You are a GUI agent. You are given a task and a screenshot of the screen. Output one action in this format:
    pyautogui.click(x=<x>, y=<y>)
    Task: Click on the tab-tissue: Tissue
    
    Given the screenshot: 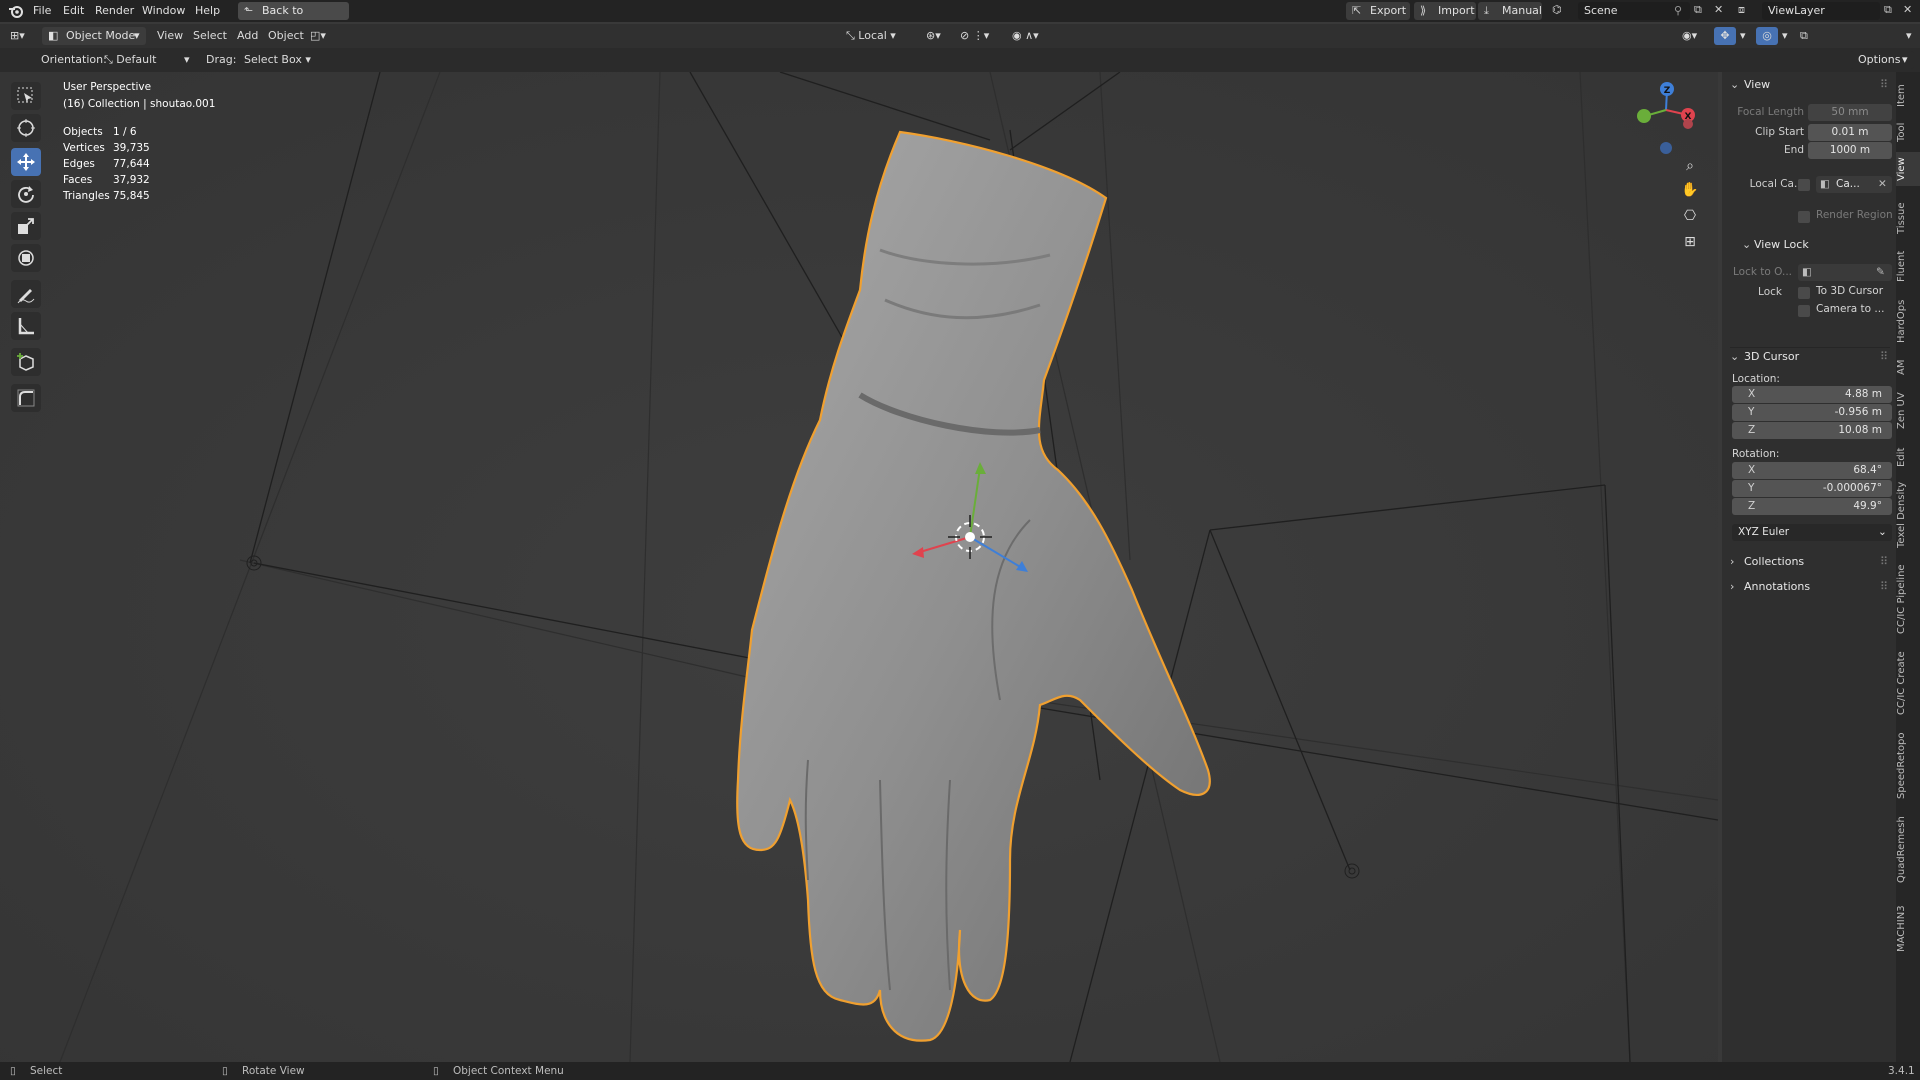 What is the action you would take?
    pyautogui.click(x=1908, y=218)
    